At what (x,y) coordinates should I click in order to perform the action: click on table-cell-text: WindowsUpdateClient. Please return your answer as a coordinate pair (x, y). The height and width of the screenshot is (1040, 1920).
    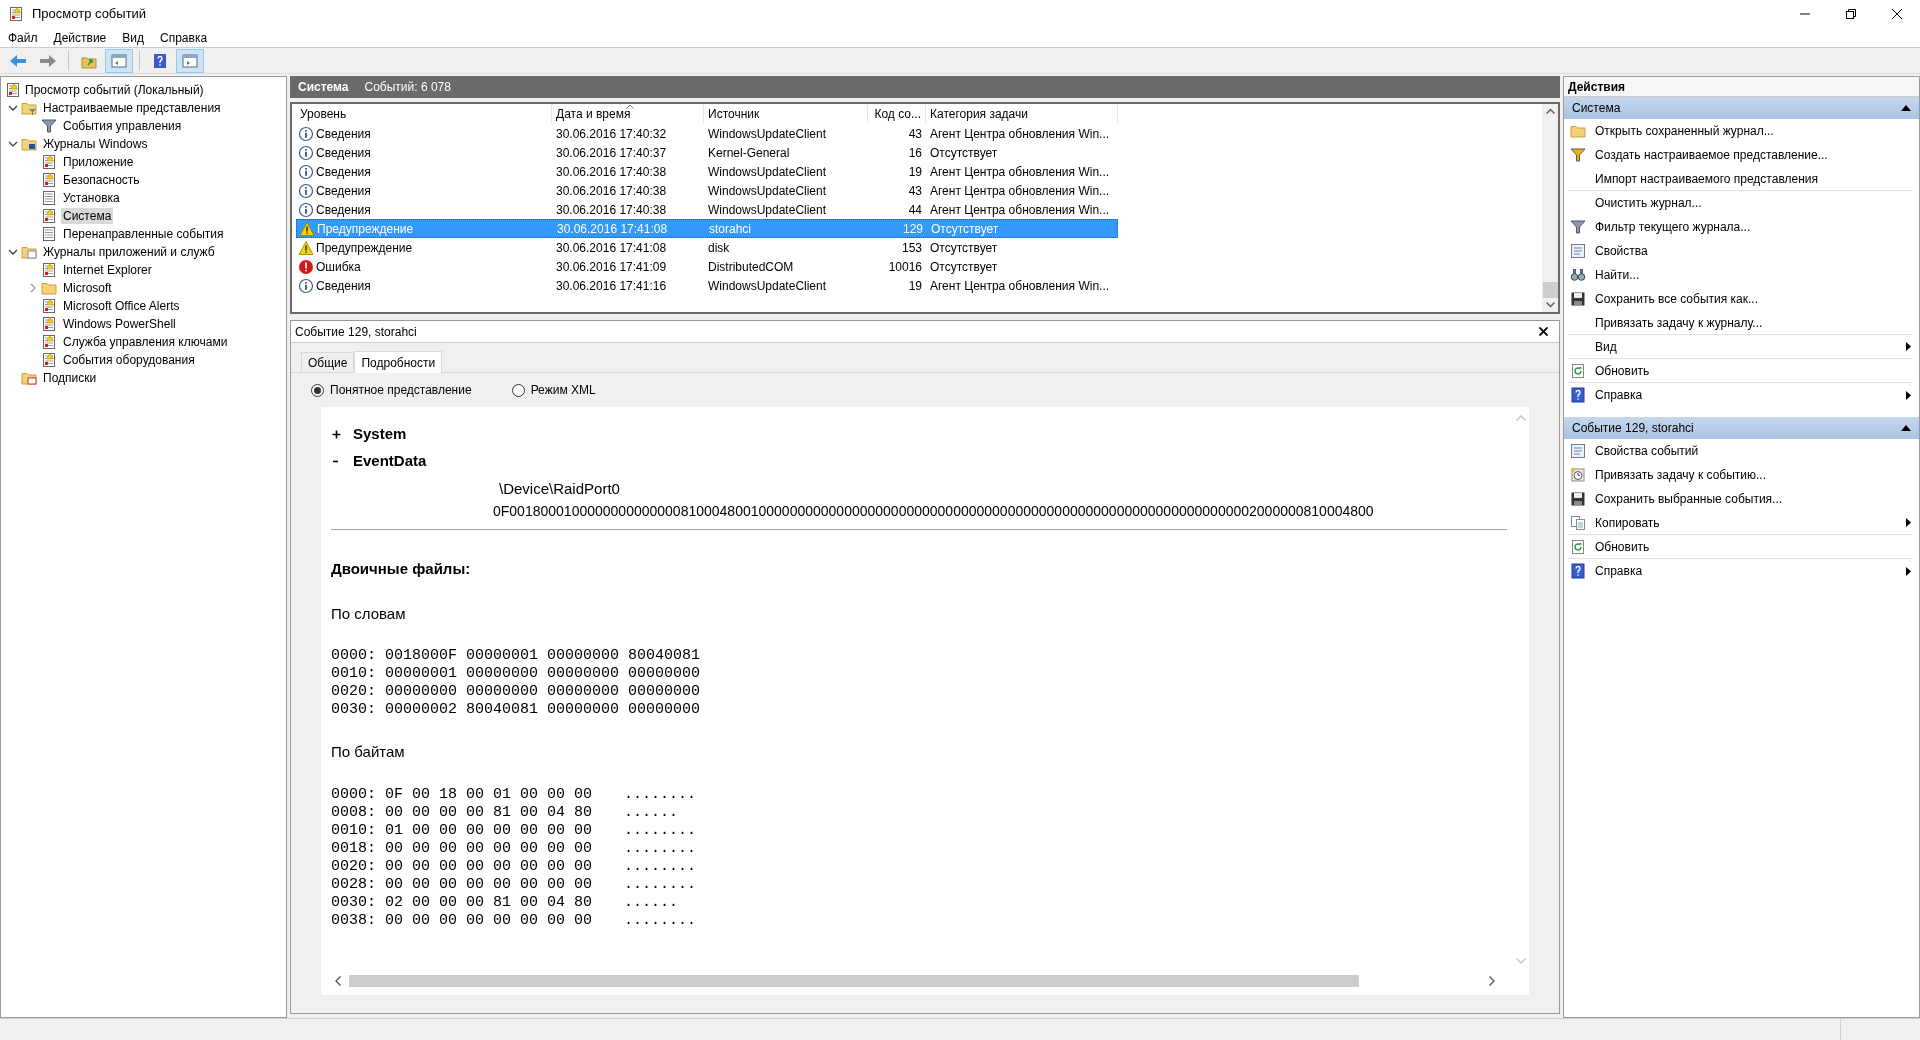
    Looking at the image, I should click on (767, 134).